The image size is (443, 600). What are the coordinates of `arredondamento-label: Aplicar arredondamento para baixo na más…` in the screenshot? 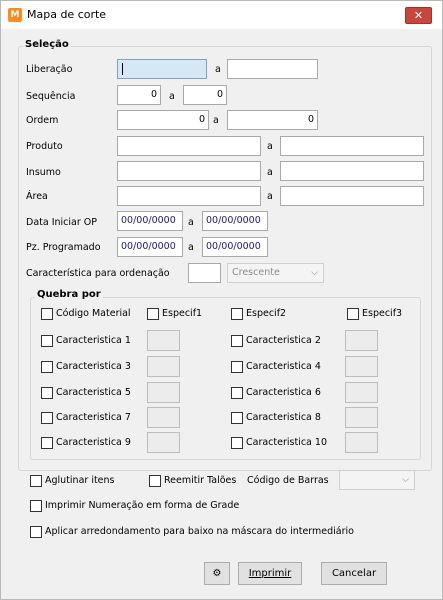 It's located at (199, 531).